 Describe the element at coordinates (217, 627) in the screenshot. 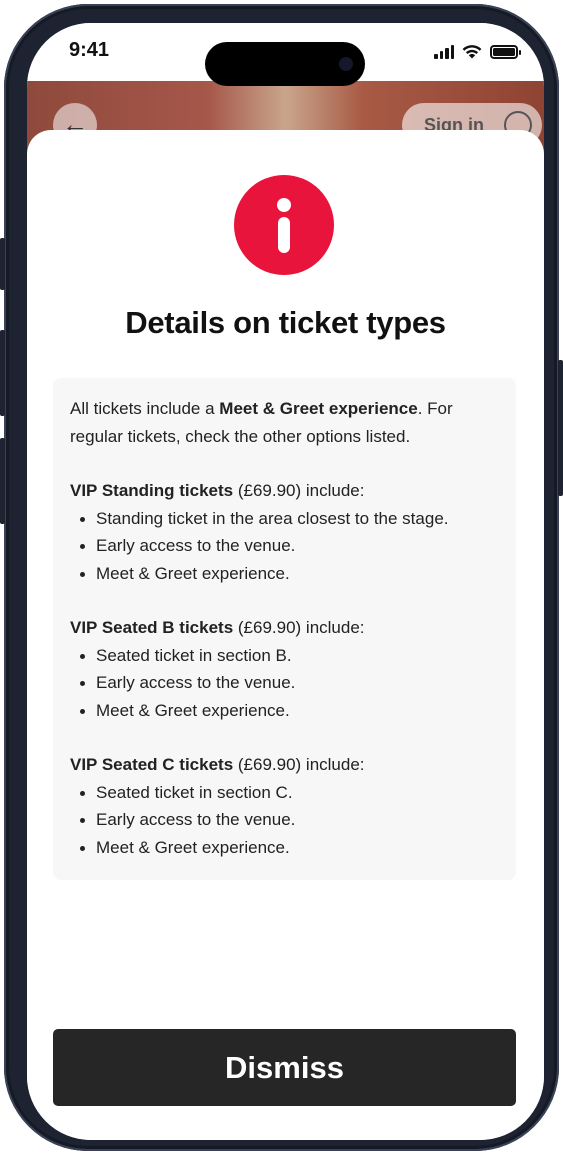

I see `ticket-type-heading: VIP Seated B tickets (£69.90) include:` at that location.